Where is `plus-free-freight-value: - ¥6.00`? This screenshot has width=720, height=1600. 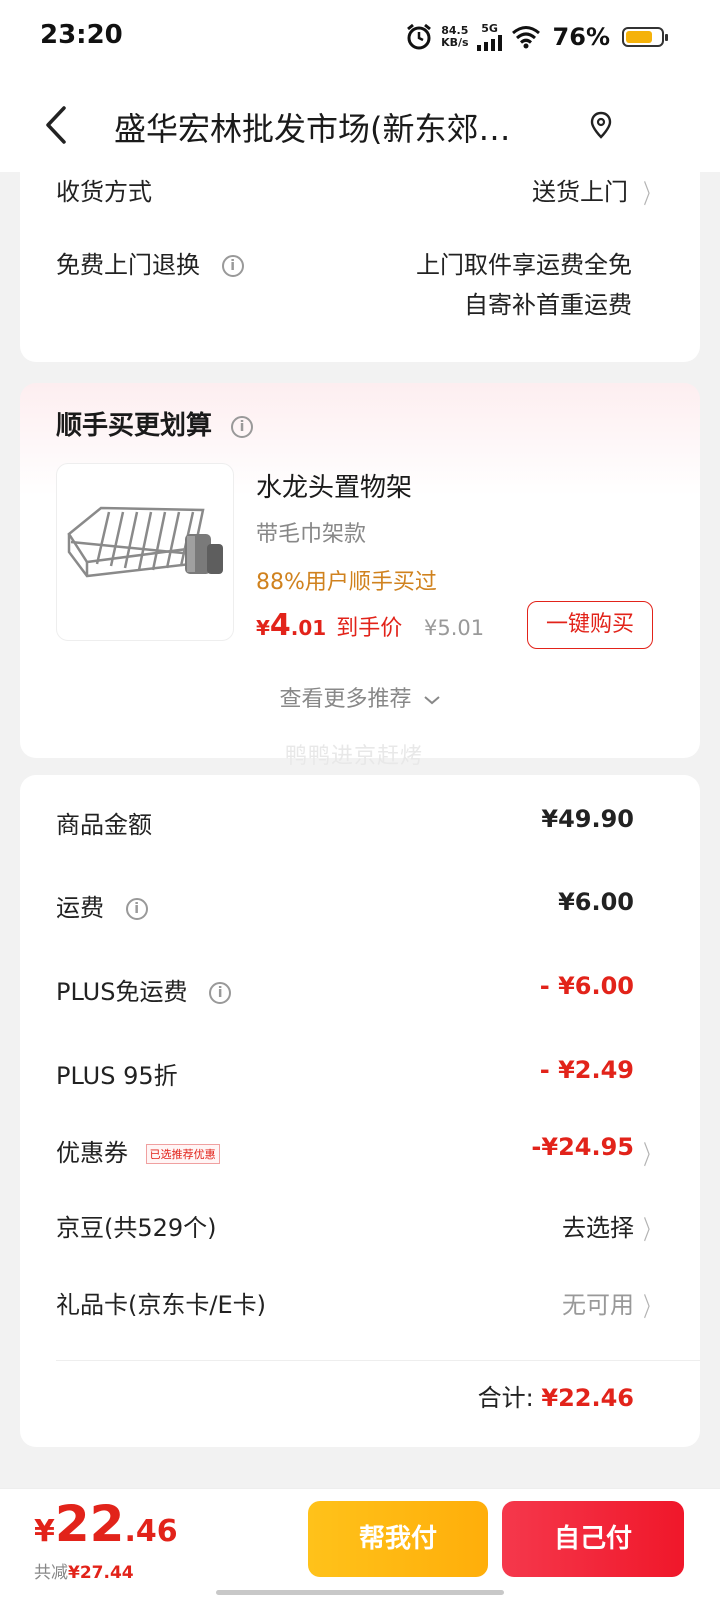
plus-free-freight-value: - ¥6.00 is located at coordinates (586, 986).